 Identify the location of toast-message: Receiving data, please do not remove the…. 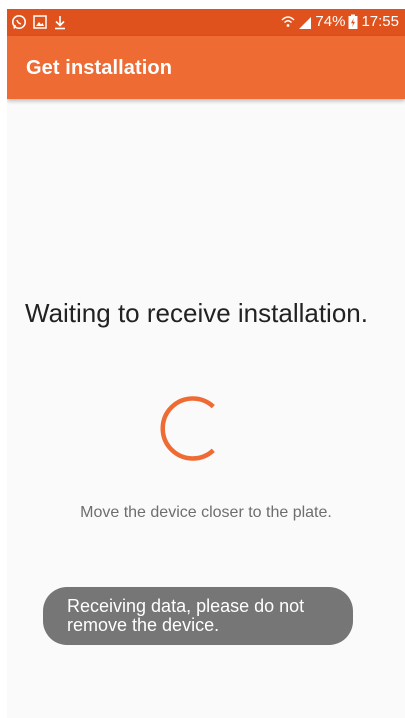
(198, 616).